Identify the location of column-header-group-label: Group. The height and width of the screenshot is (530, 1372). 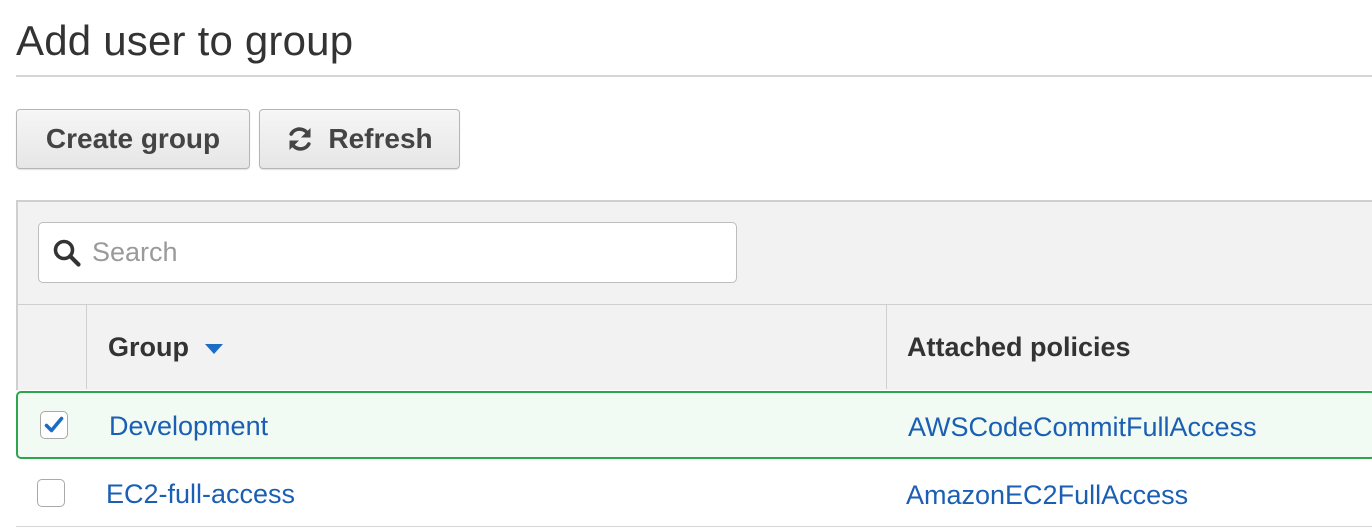
(148, 346).